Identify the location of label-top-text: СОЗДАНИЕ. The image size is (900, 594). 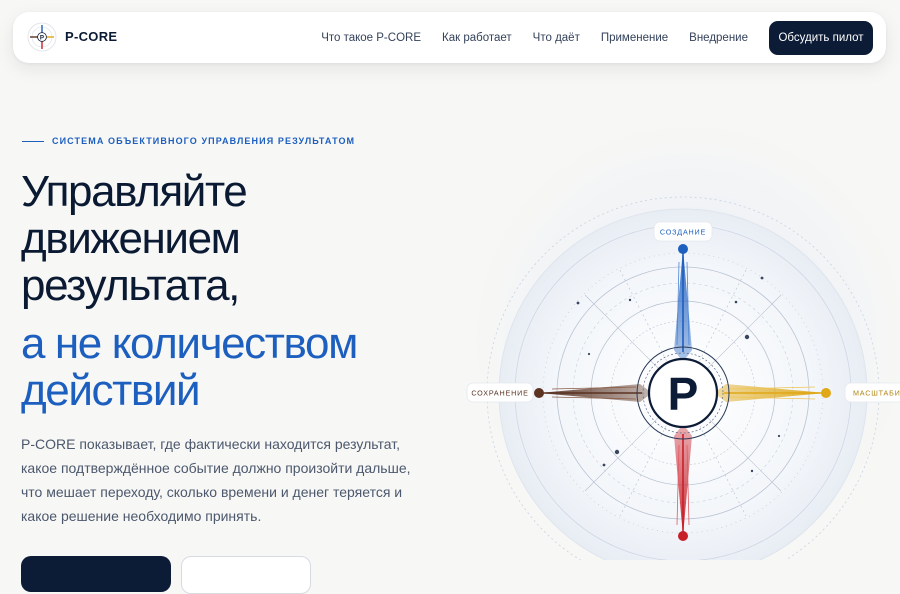
(683, 232).